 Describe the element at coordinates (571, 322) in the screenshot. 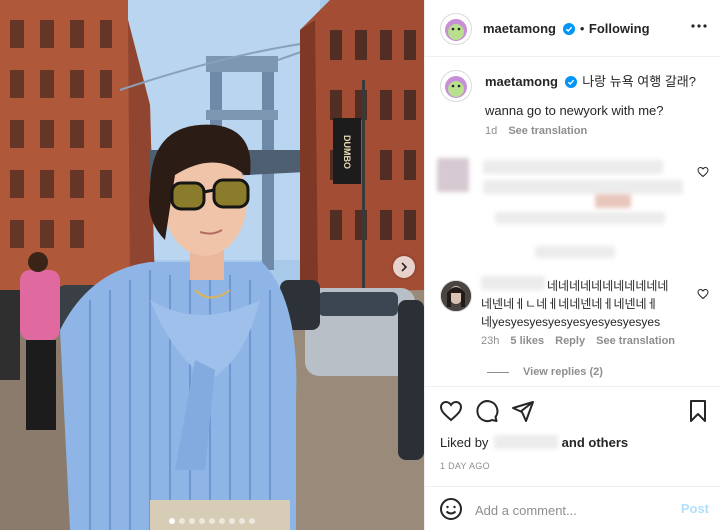

I see `comment-text-line-3: 네yesyesyesyesyesyesyesyesyes` at that location.